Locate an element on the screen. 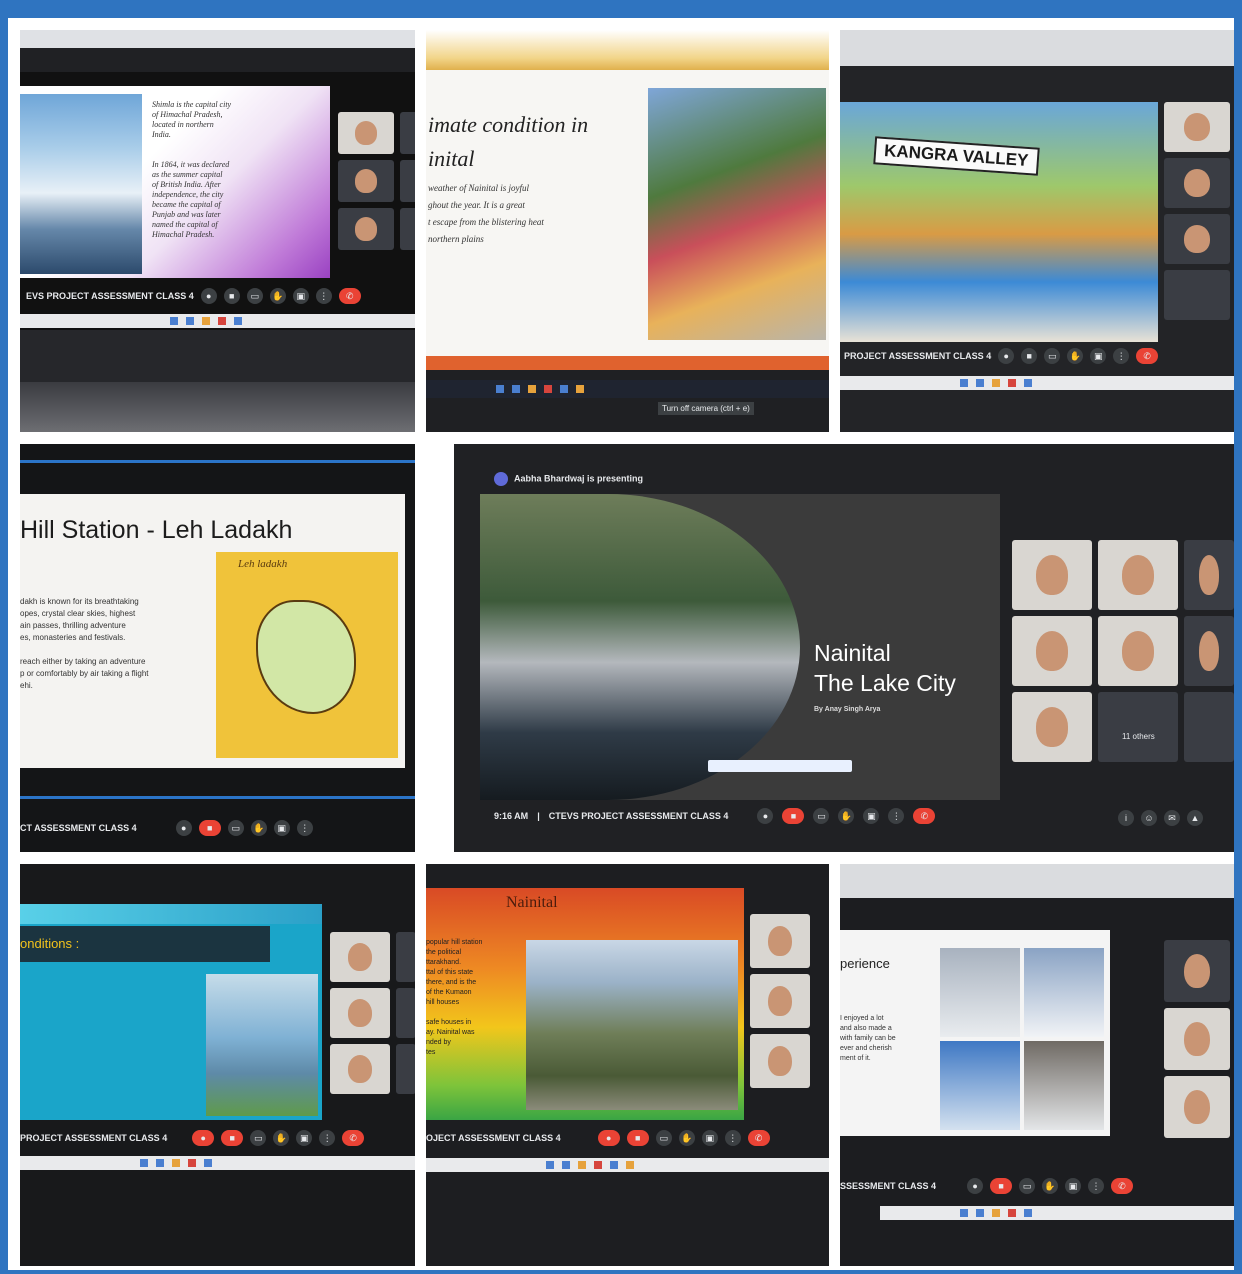  stop-presenting-pill is located at coordinates (780, 766).